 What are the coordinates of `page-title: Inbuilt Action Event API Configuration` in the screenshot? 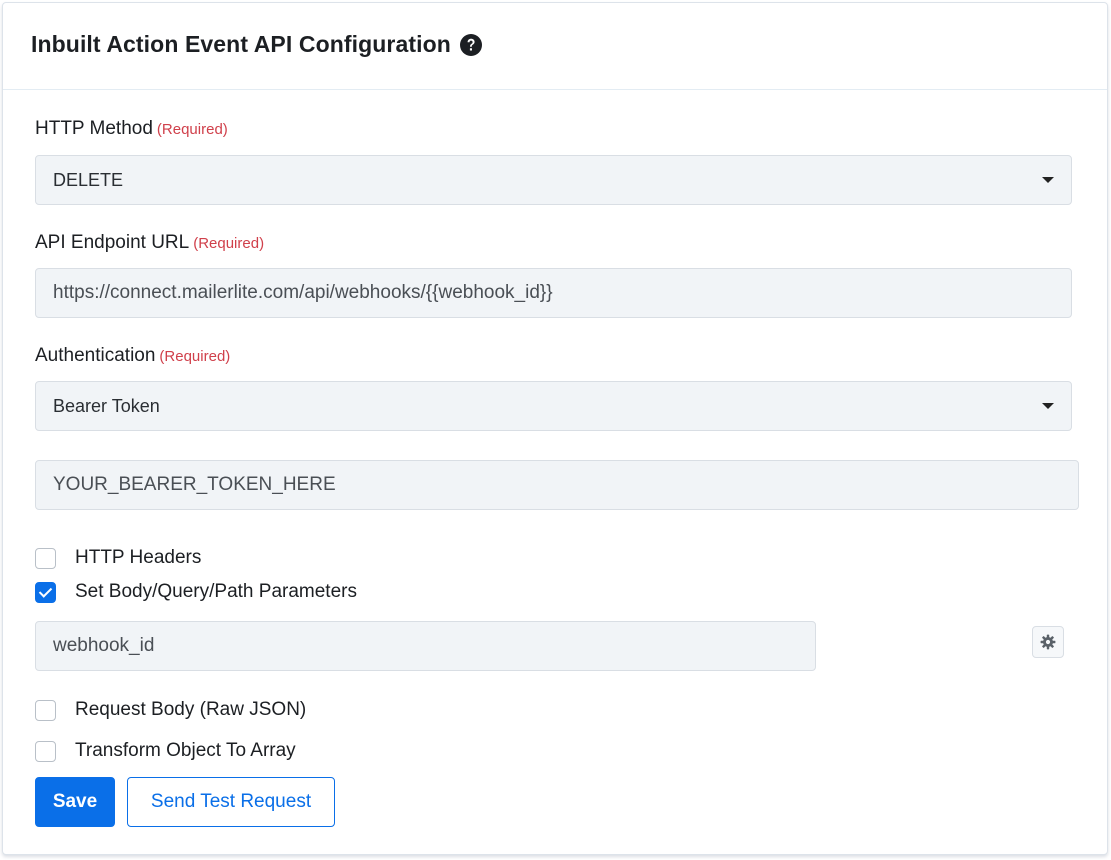 It's located at (257, 44).